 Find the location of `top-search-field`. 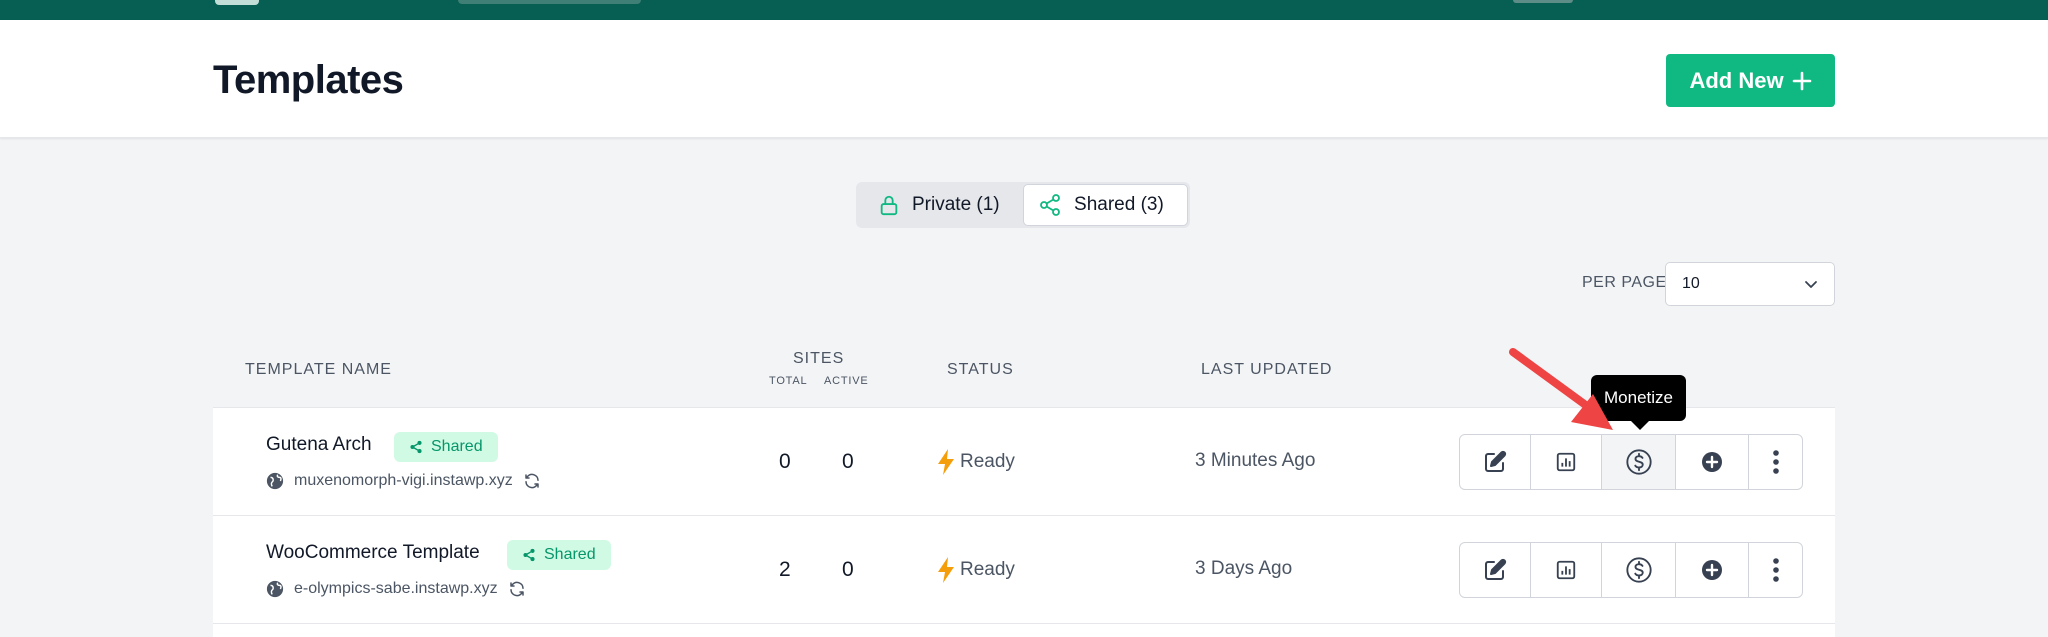

top-search-field is located at coordinates (549, 2).